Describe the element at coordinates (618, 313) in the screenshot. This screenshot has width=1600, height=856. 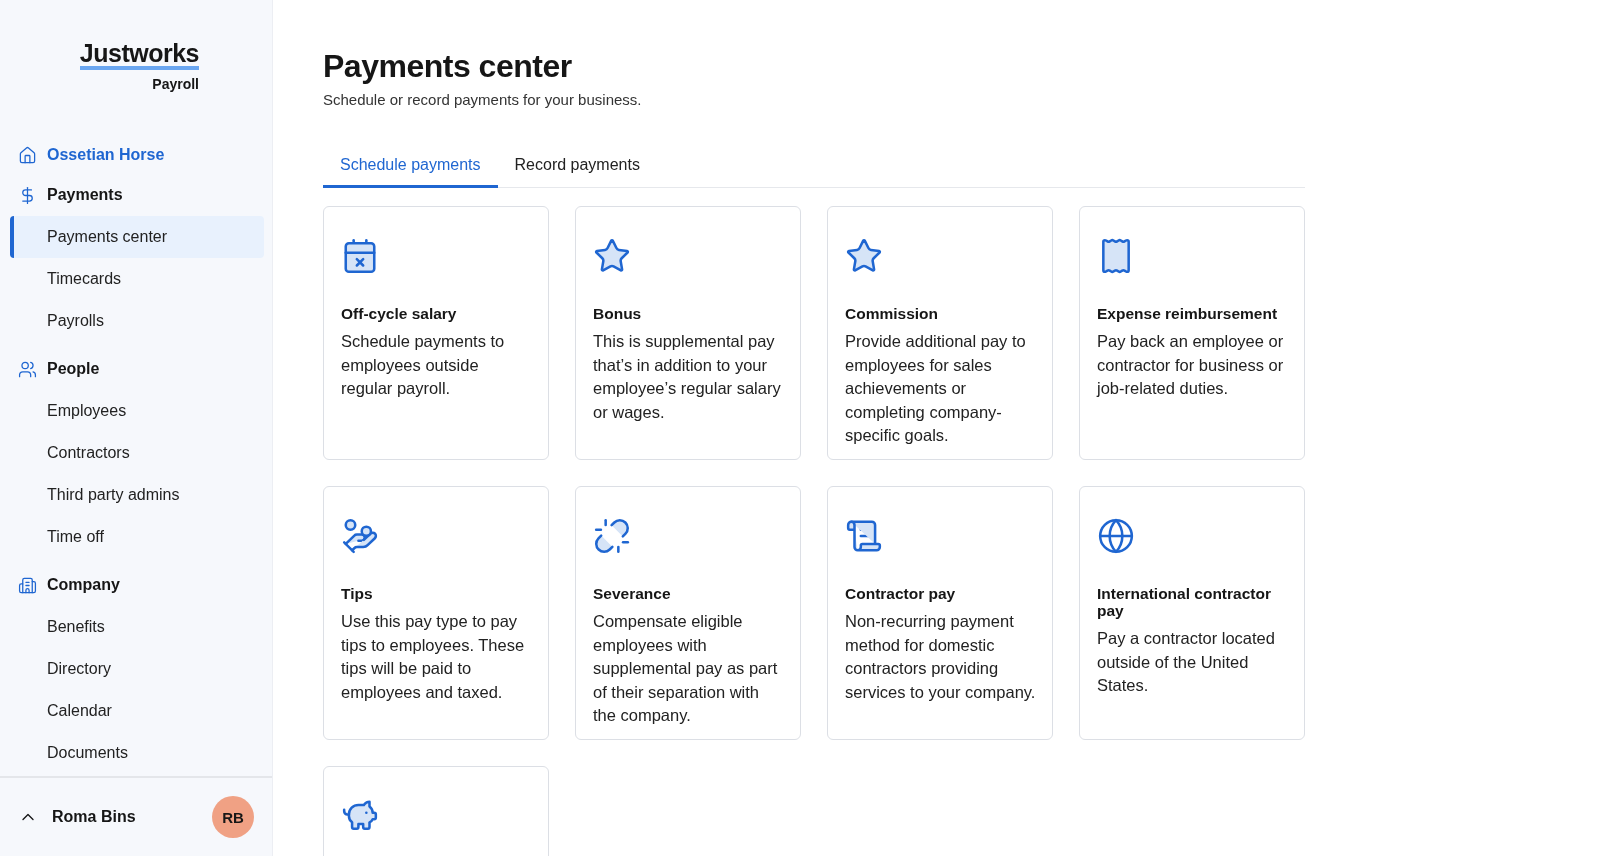
I see `card-title: Bonus` at that location.